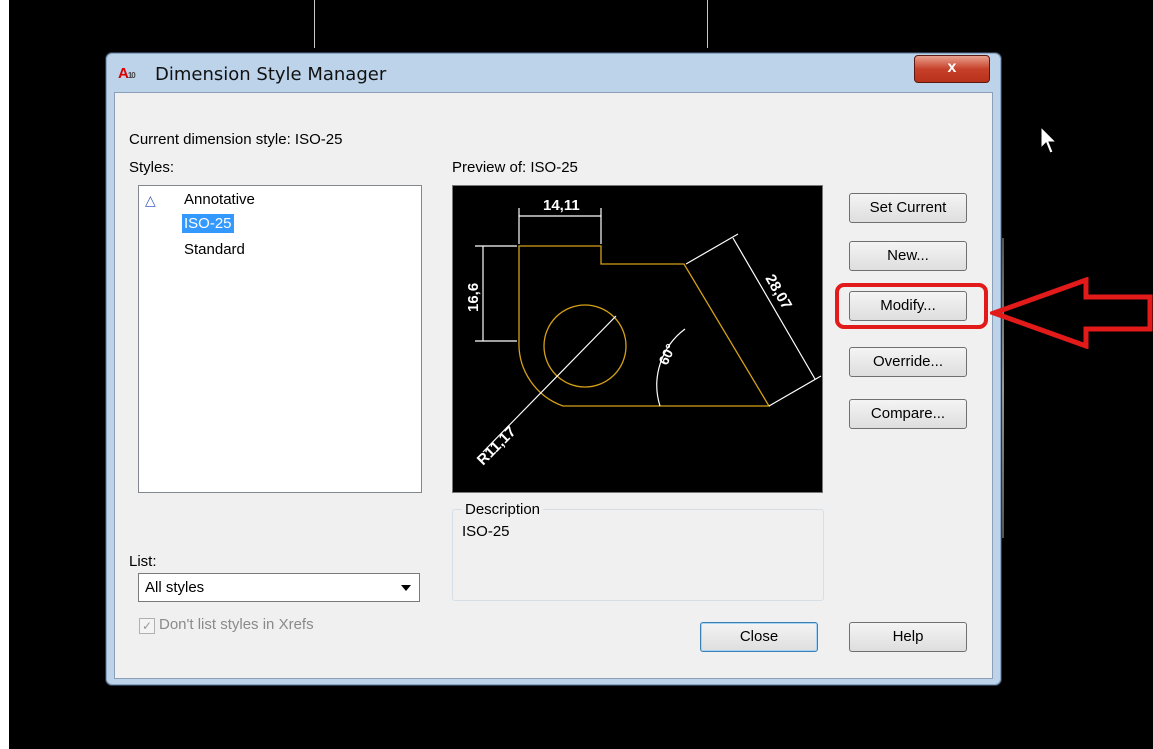  Describe the element at coordinates (486, 531) in the screenshot. I see `description-value: ISO-25` at that location.